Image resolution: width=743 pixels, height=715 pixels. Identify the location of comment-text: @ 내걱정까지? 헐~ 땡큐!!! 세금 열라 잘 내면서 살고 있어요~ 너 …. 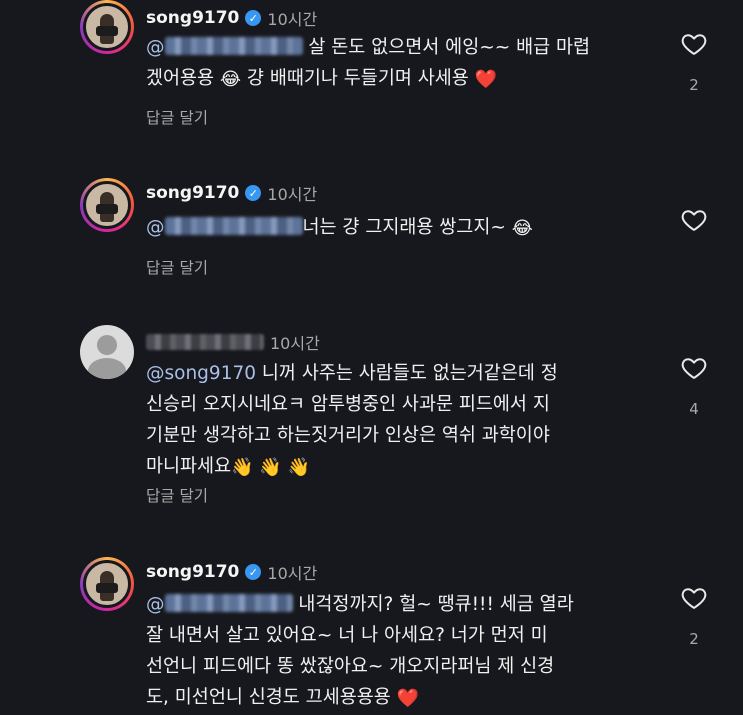
(396, 651).